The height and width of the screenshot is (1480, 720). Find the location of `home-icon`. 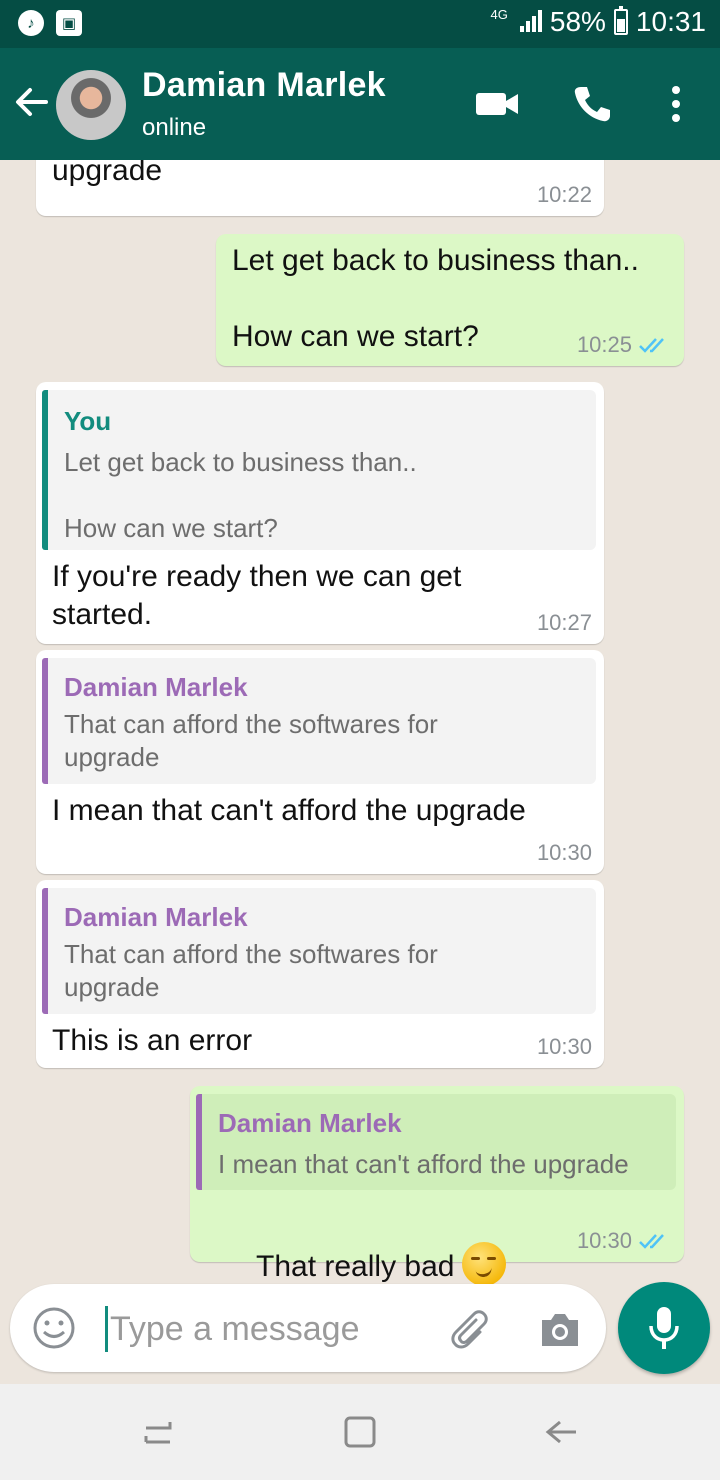

home-icon is located at coordinates (360, 1432).